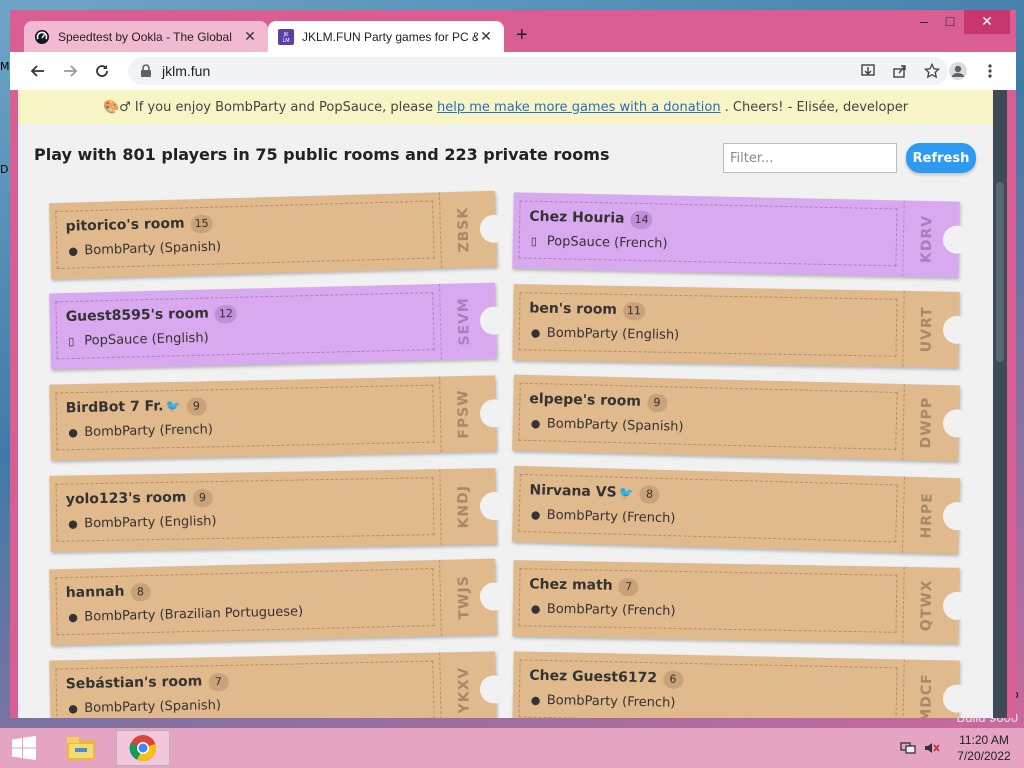  I want to click on room-title: BirdBot 7 Fr., so click(114, 407).